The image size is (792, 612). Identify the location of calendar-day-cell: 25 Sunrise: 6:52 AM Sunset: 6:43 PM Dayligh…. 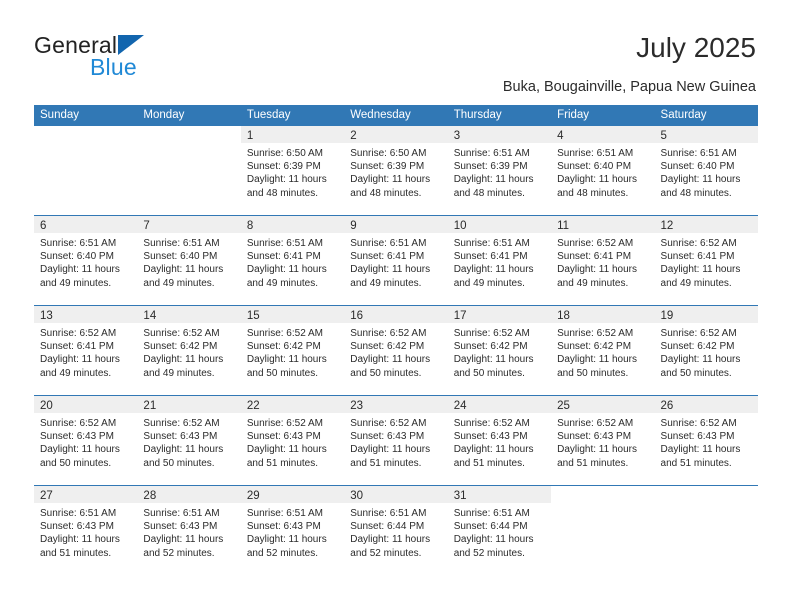
(603, 440).